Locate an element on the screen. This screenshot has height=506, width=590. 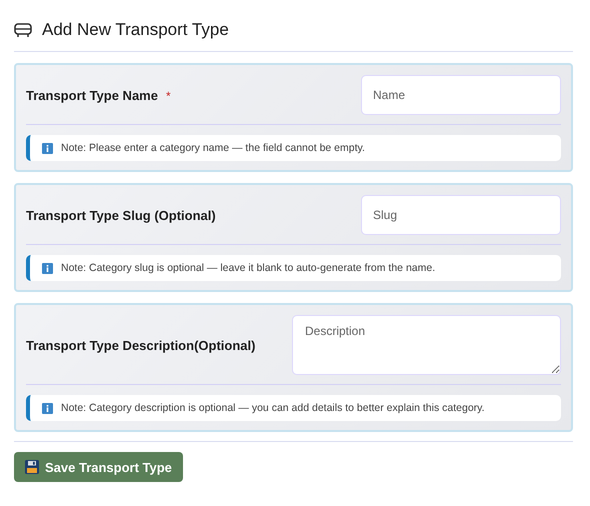
note-text: Note: Category description is optional — you can add details to better explain this category. is located at coordinates (273, 408).